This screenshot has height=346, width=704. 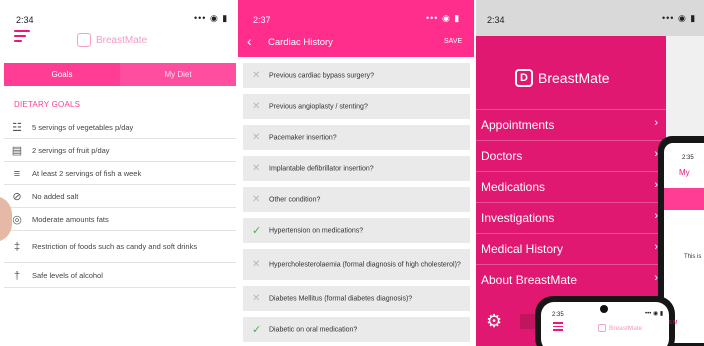 What do you see at coordinates (295, 199) in the screenshot?
I see `question-label: Other condition?` at bounding box center [295, 199].